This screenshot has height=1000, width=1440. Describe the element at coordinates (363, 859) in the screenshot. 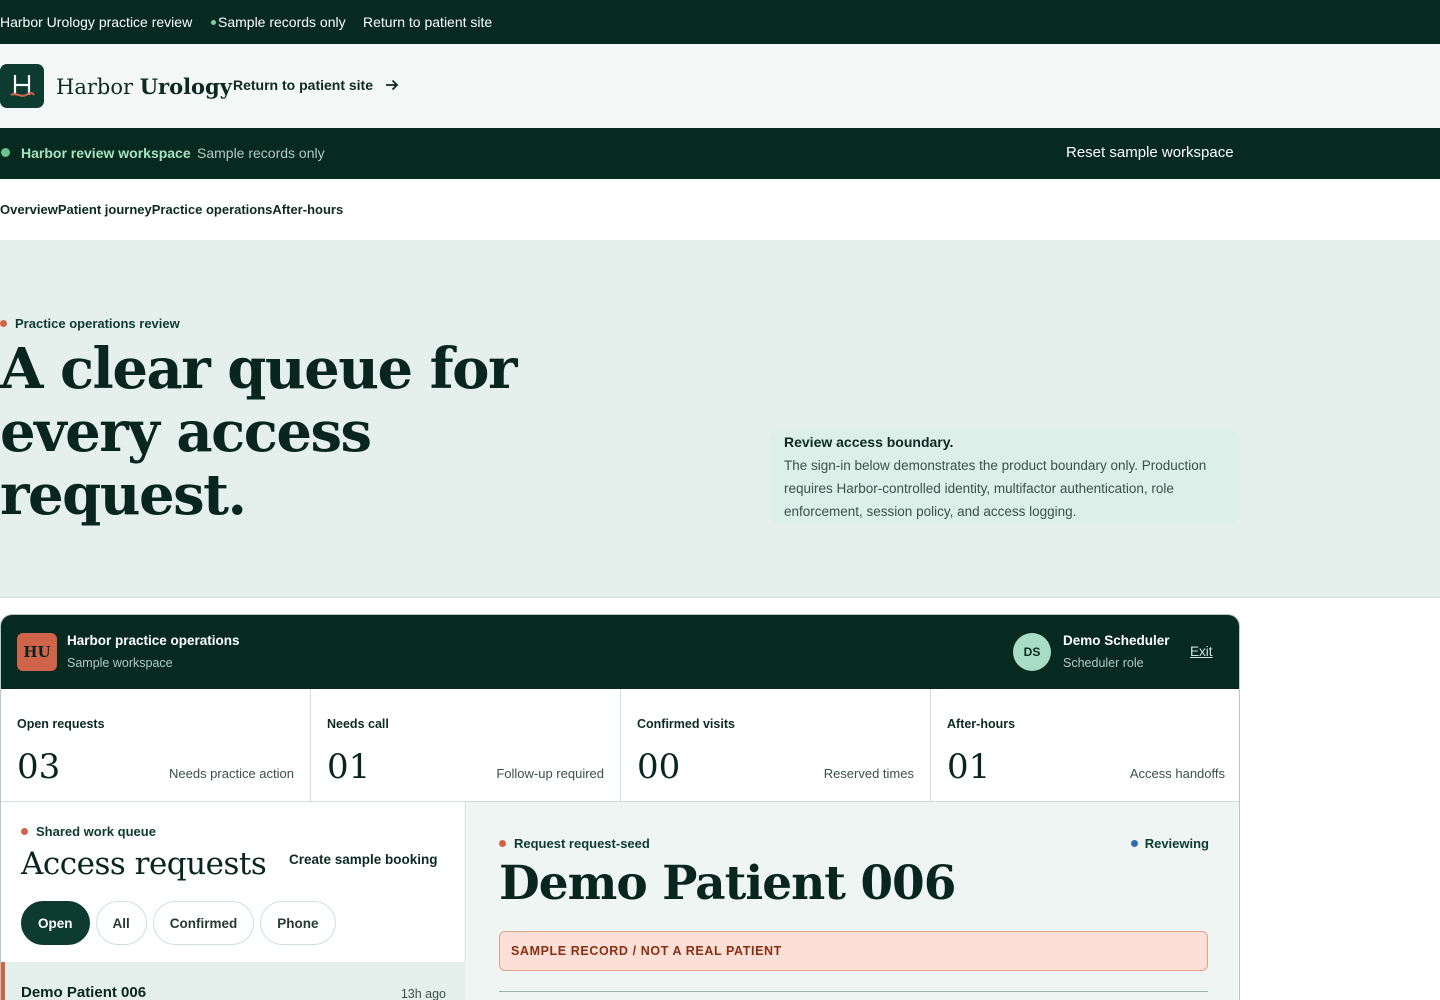

I see `create-sample-booking-button: Create sample booking` at that location.